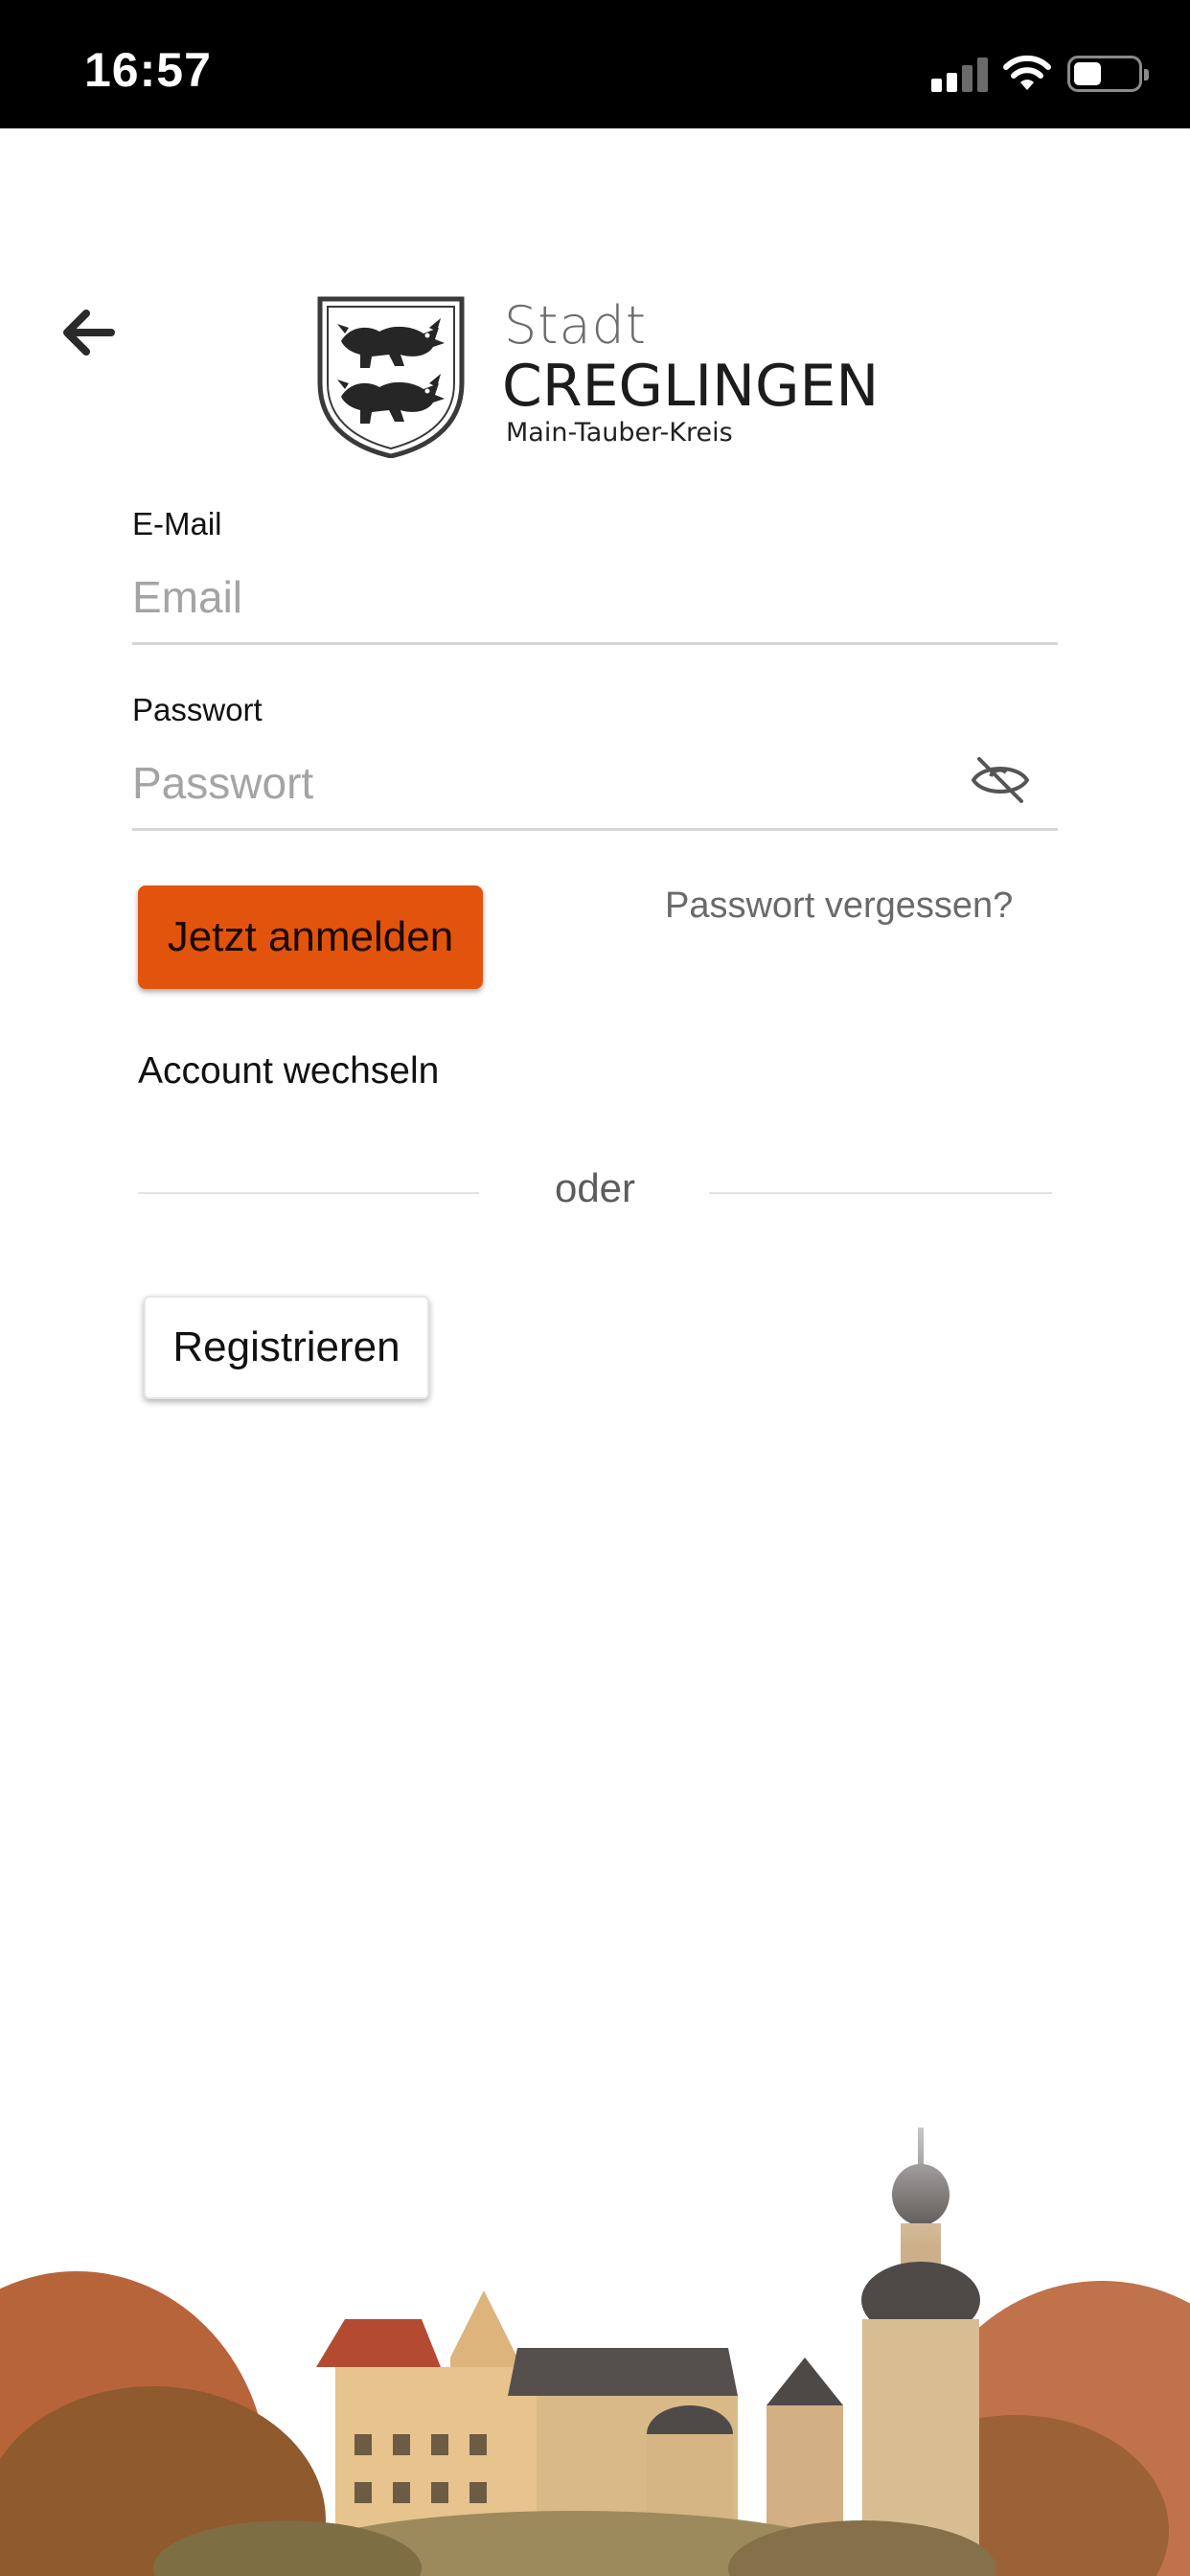 This screenshot has width=1190, height=2576. I want to click on email-underline, so click(595, 643).